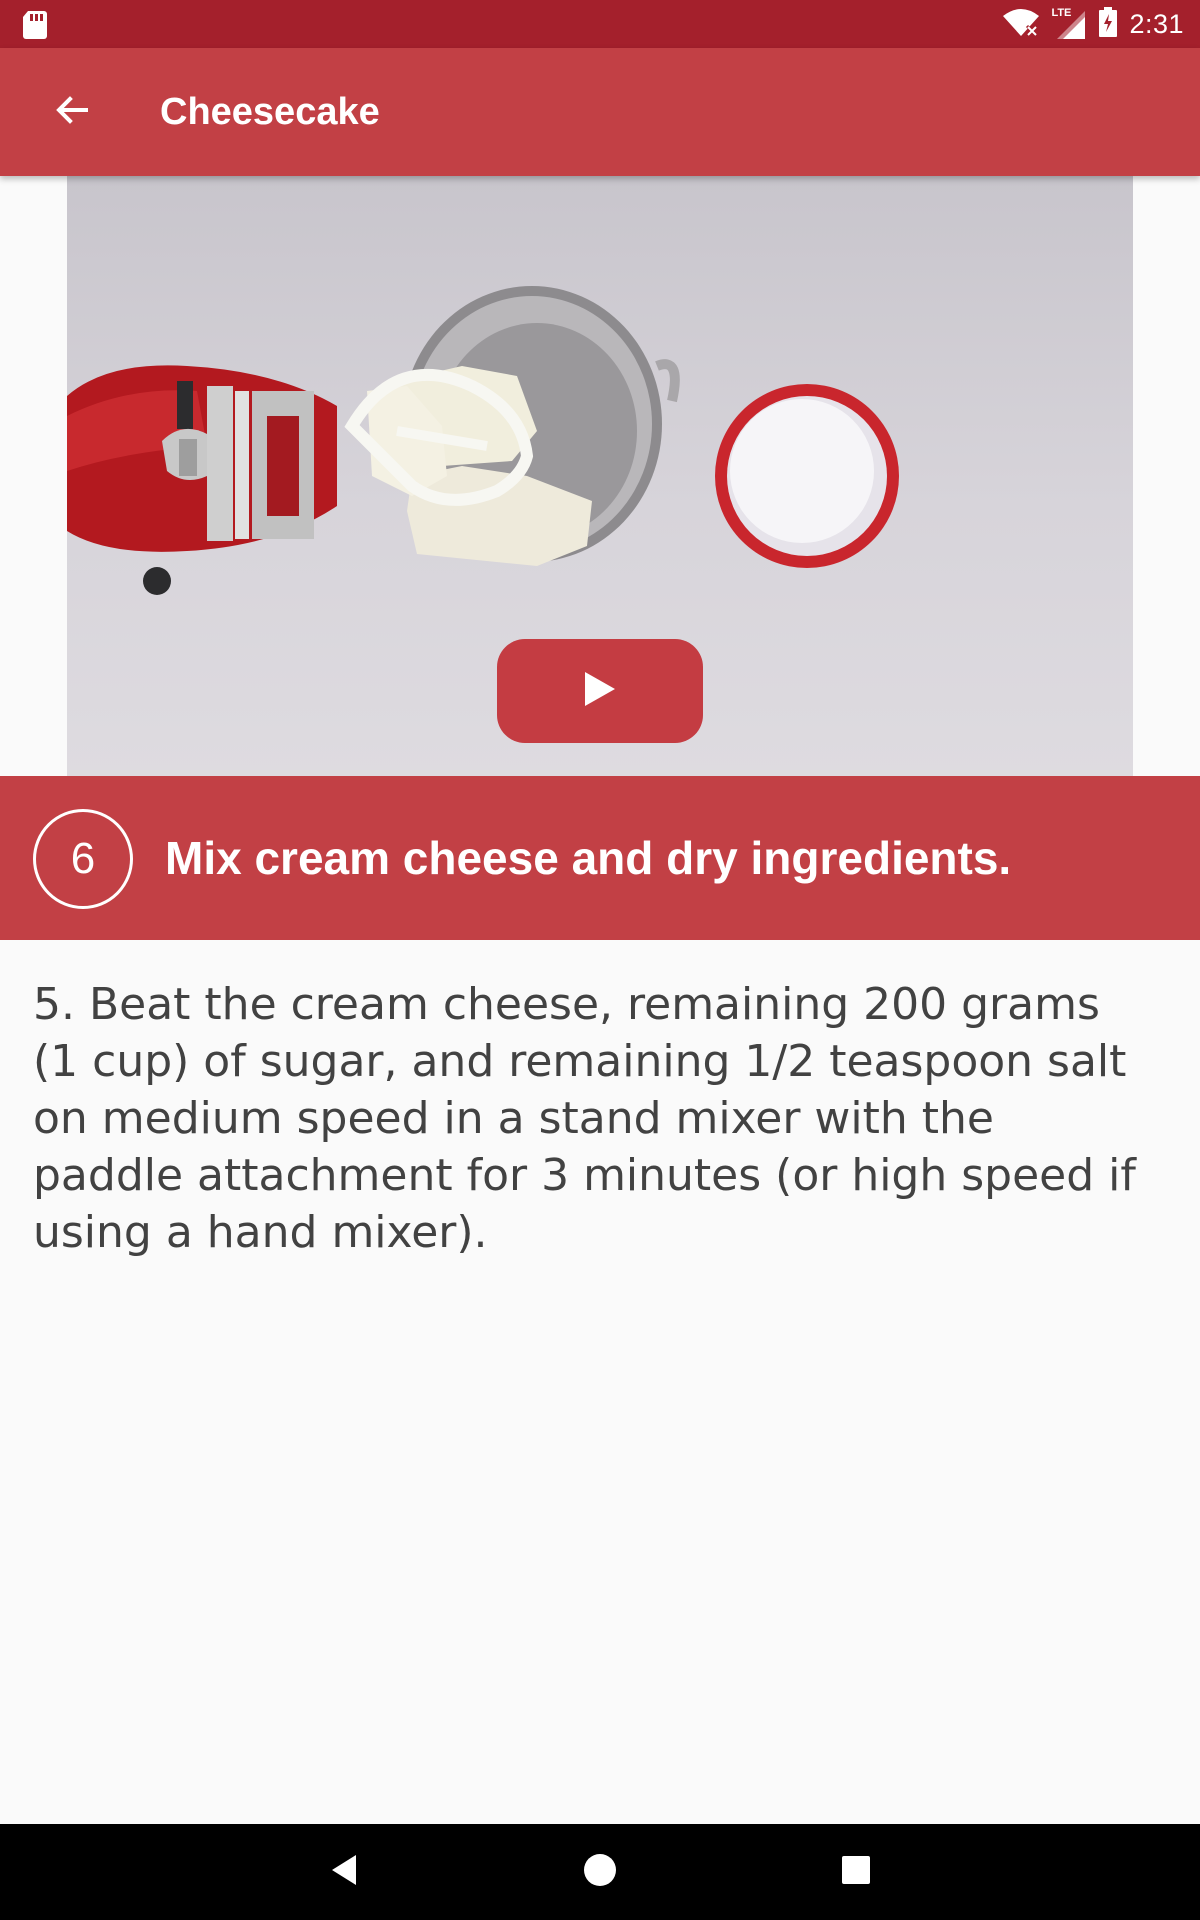 This screenshot has width=1200, height=1920. I want to click on clock: 2:31, so click(1156, 23).